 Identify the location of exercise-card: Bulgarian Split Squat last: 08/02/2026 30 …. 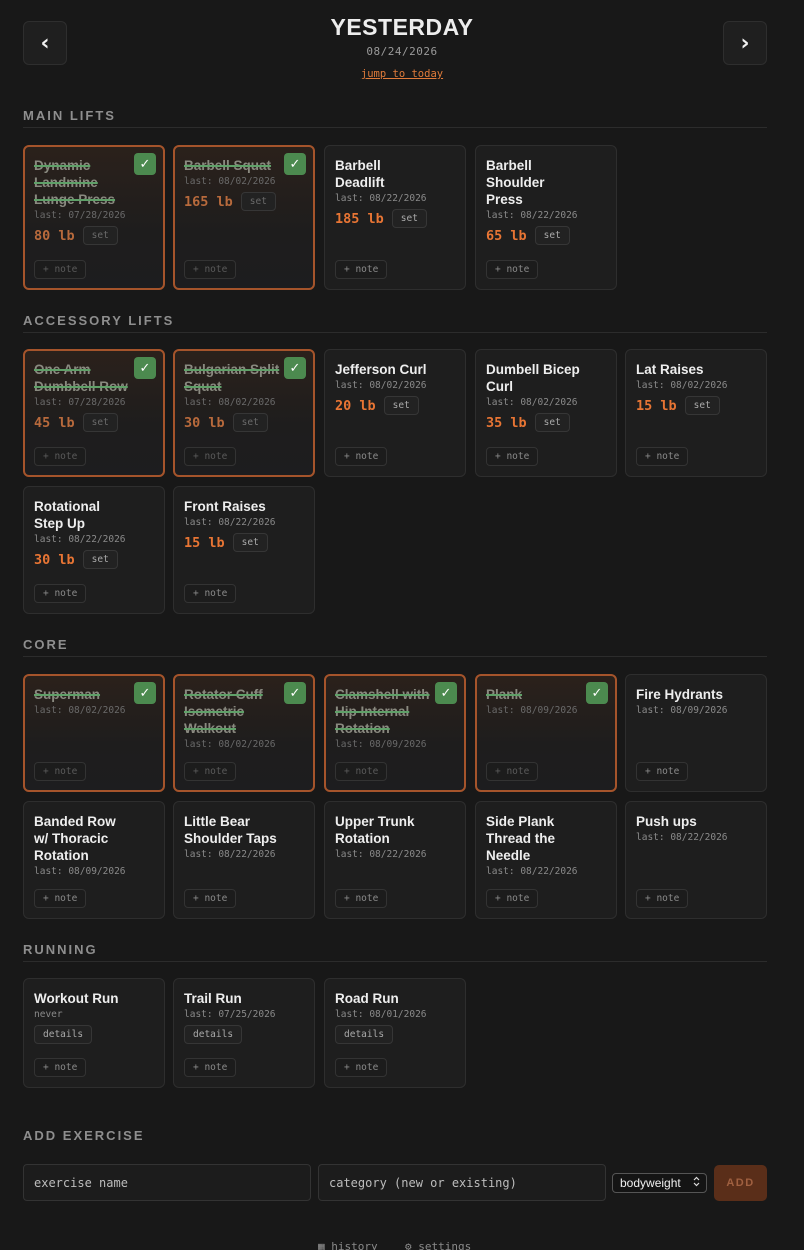
(244, 413).